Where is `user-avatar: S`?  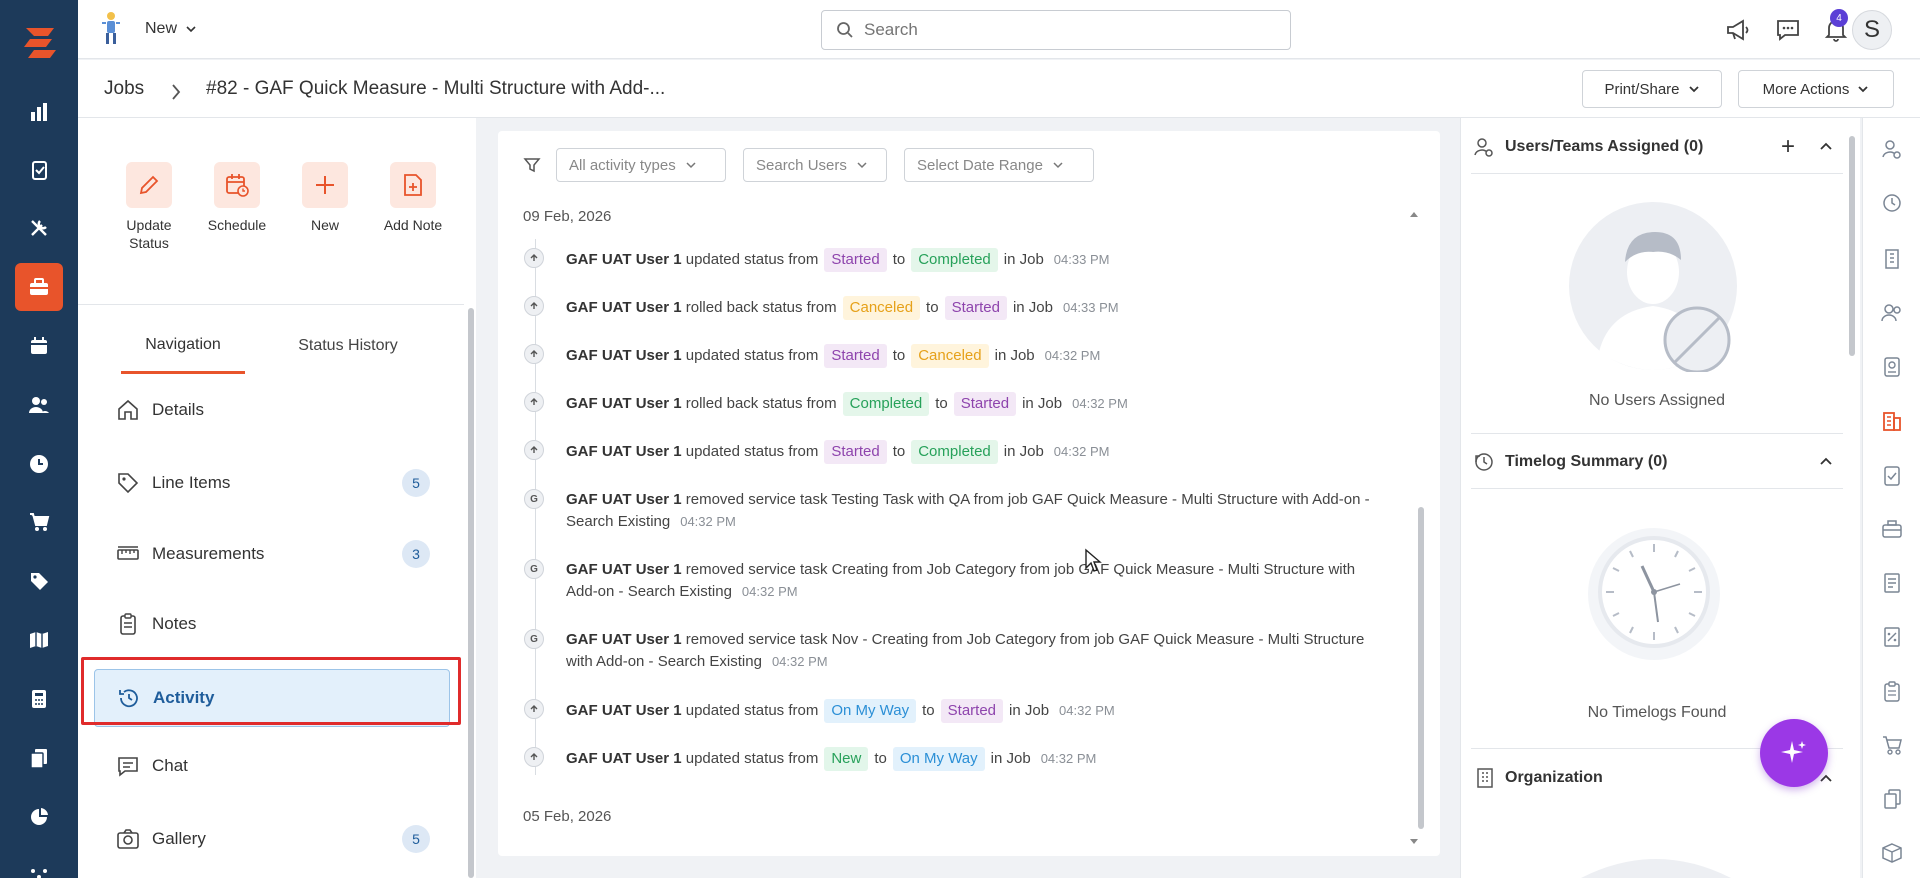 user-avatar: S is located at coordinates (1872, 30).